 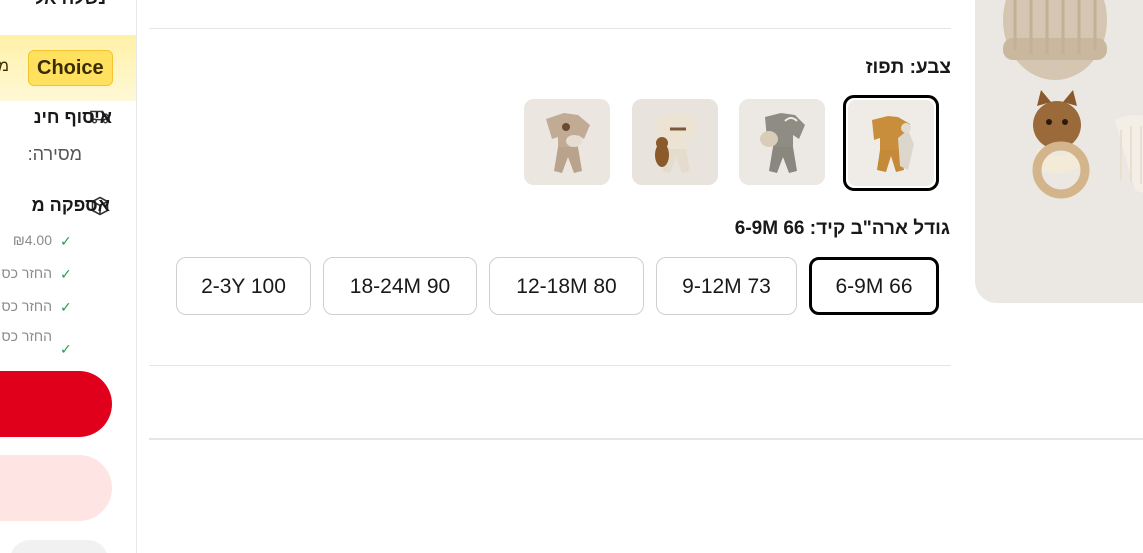 I want to click on add-to-cart-button, so click(x=56, y=488).